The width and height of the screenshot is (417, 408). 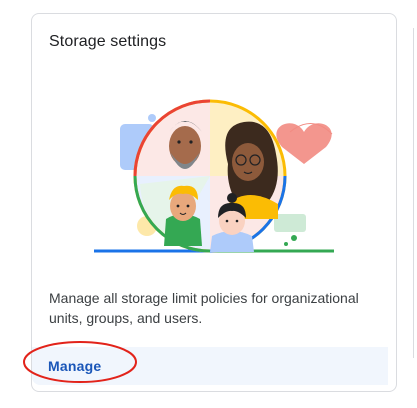 What do you see at coordinates (290, 223) in the screenshot?
I see `green-card-shape` at bounding box center [290, 223].